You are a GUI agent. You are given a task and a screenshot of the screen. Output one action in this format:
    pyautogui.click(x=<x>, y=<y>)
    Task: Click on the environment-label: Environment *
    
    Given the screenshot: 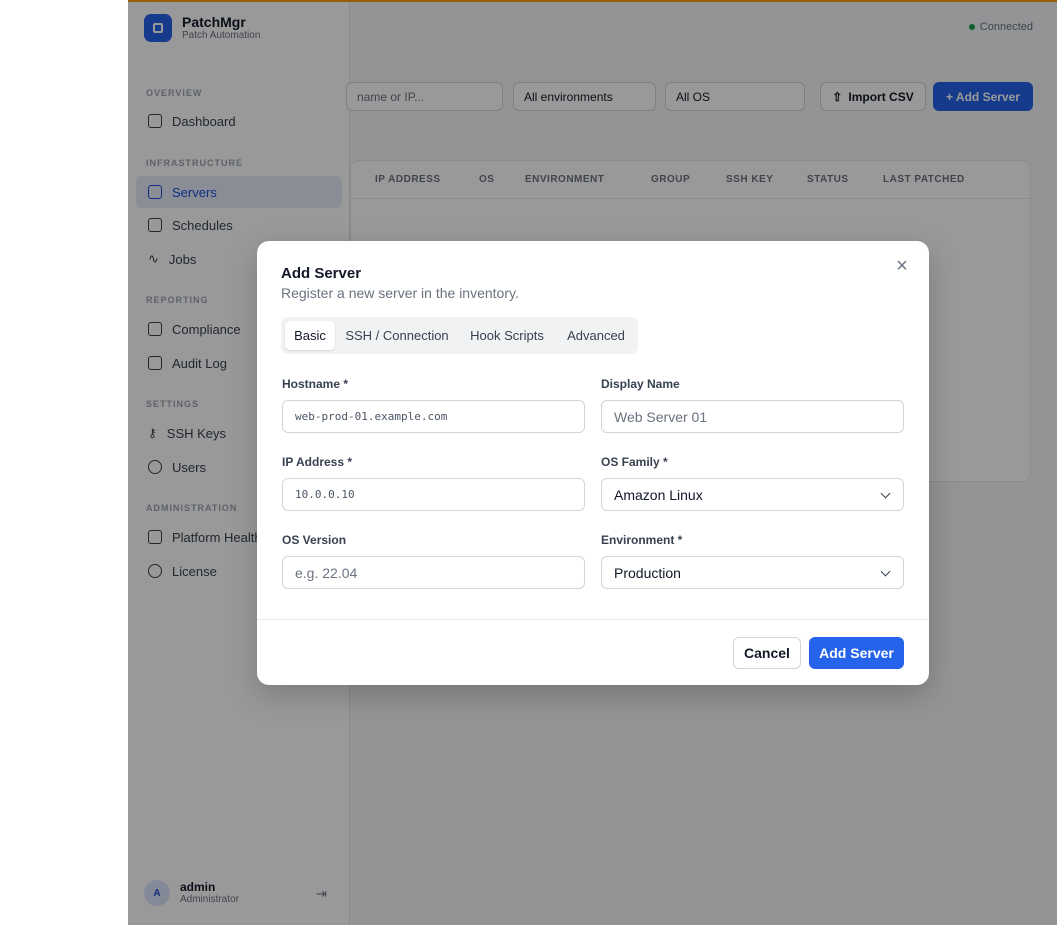 What is the action you would take?
    pyautogui.click(x=642, y=540)
    